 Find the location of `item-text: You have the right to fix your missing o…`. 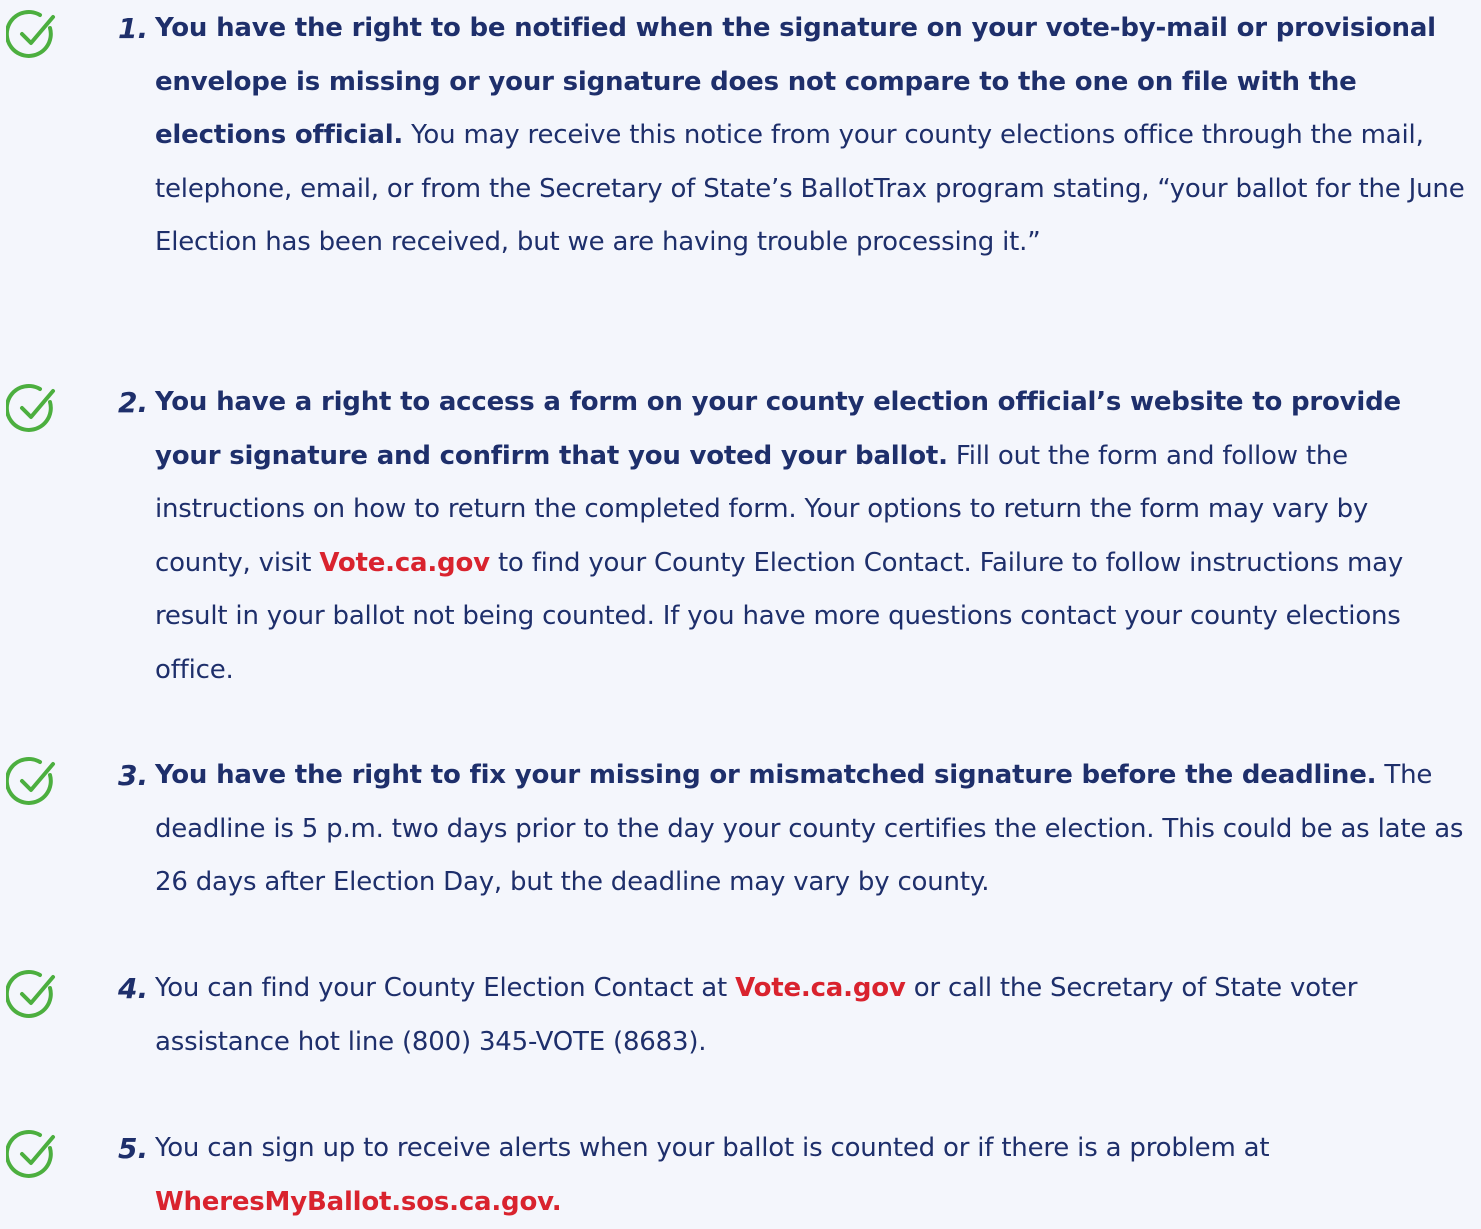

item-text: You have the right to fix your missing o… is located at coordinates (812, 829).